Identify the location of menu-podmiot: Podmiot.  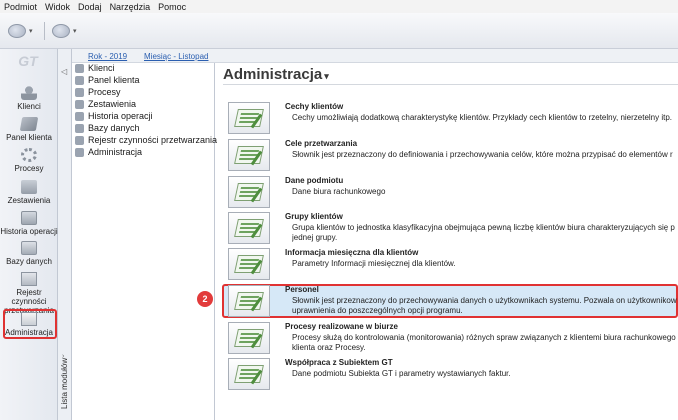
(20, 7).